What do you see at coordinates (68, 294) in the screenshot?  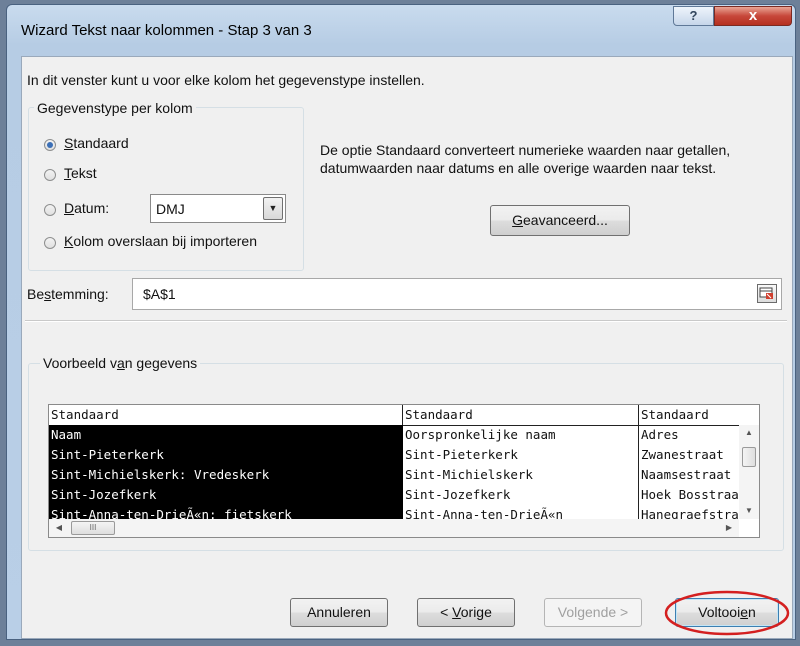 I see `destination-label: Bestemming:` at bounding box center [68, 294].